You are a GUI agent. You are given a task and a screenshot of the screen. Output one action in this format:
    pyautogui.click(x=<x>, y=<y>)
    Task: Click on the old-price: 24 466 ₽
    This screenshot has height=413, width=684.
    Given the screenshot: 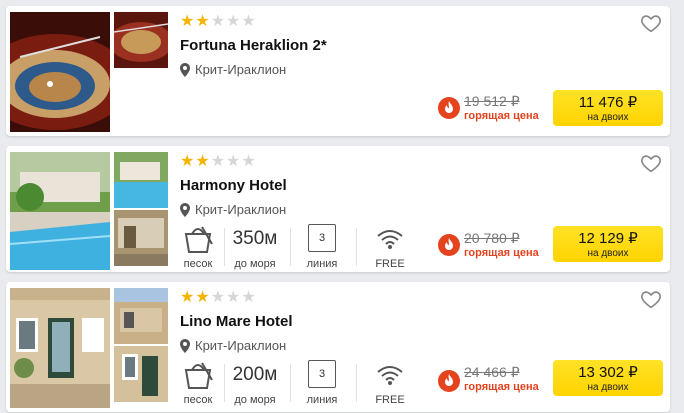 What is the action you would take?
    pyautogui.click(x=492, y=372)
    